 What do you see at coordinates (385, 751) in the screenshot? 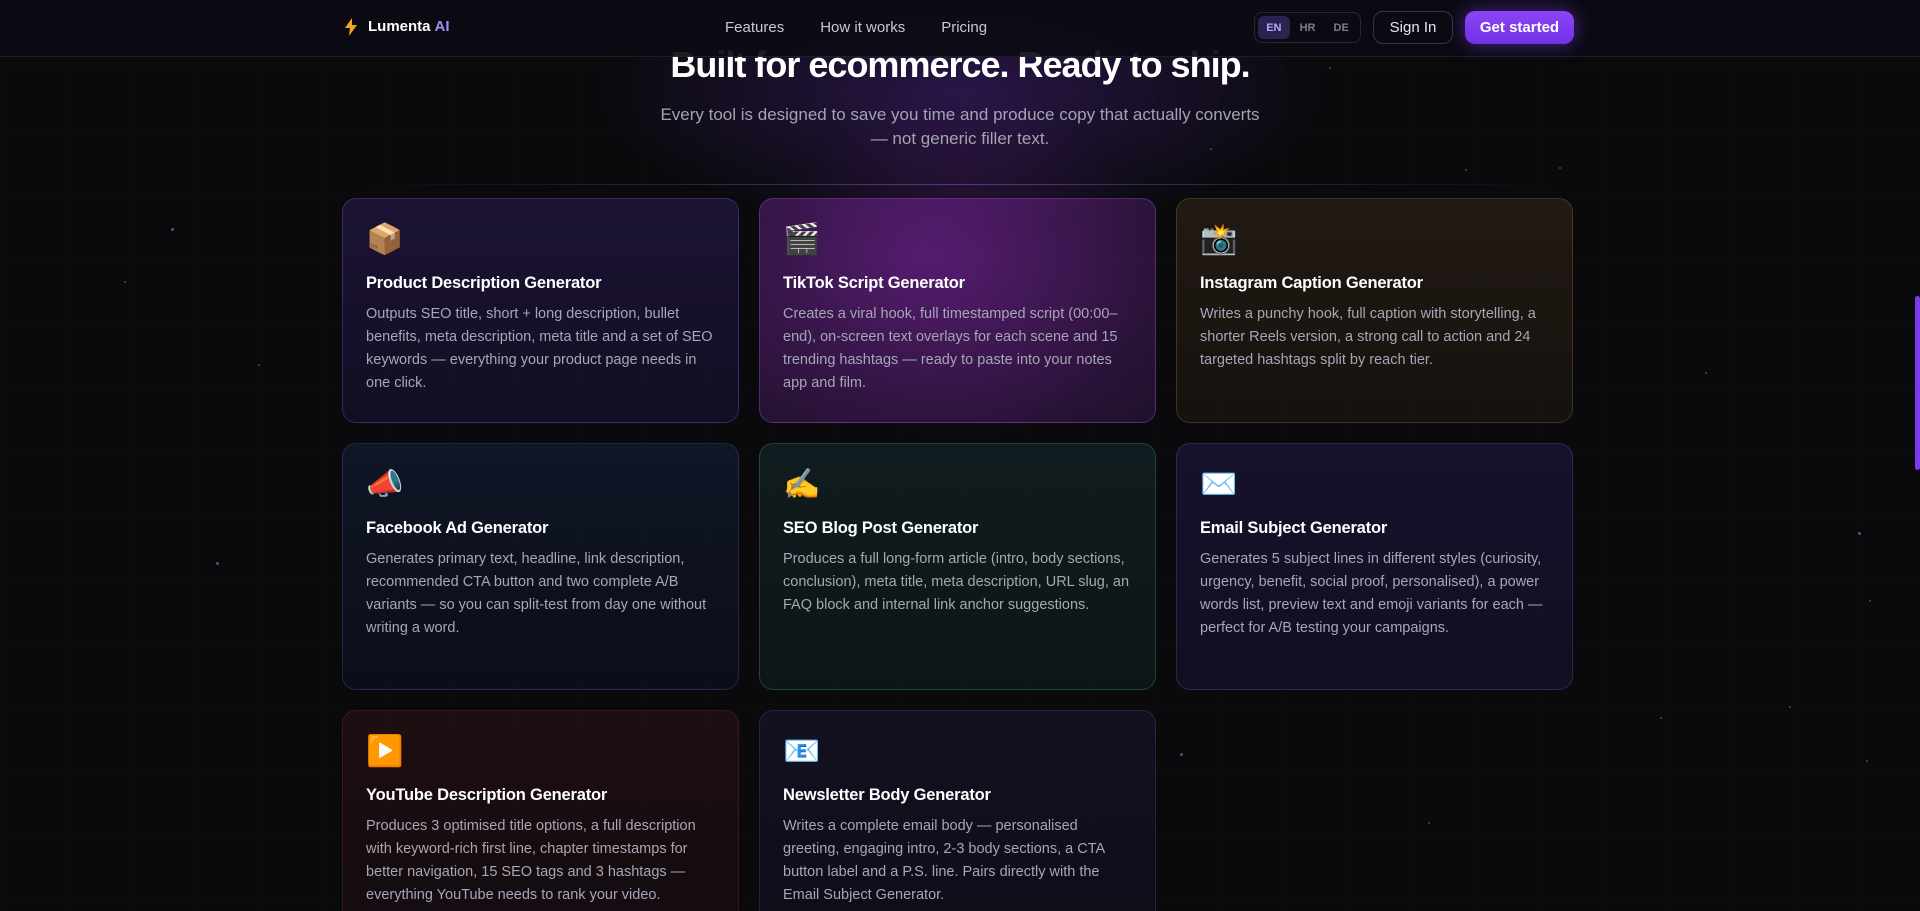
I see `play-button-icon: ▶️` at bounding box center [385, 751].